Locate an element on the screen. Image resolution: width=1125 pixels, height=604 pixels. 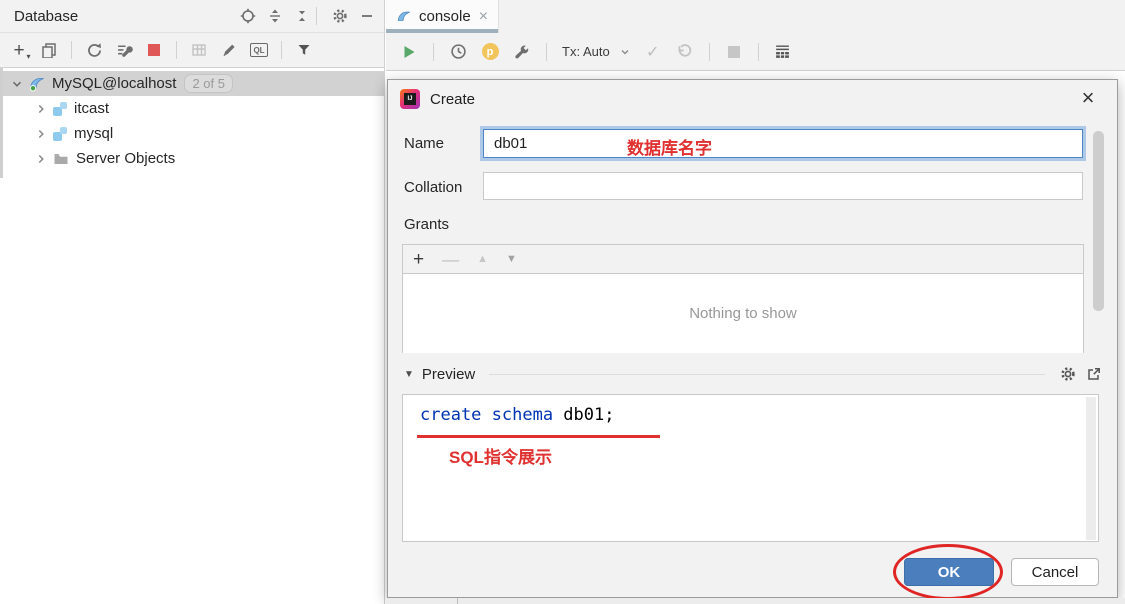
sql-identifier: db01; is located at coordinates (584, 415).